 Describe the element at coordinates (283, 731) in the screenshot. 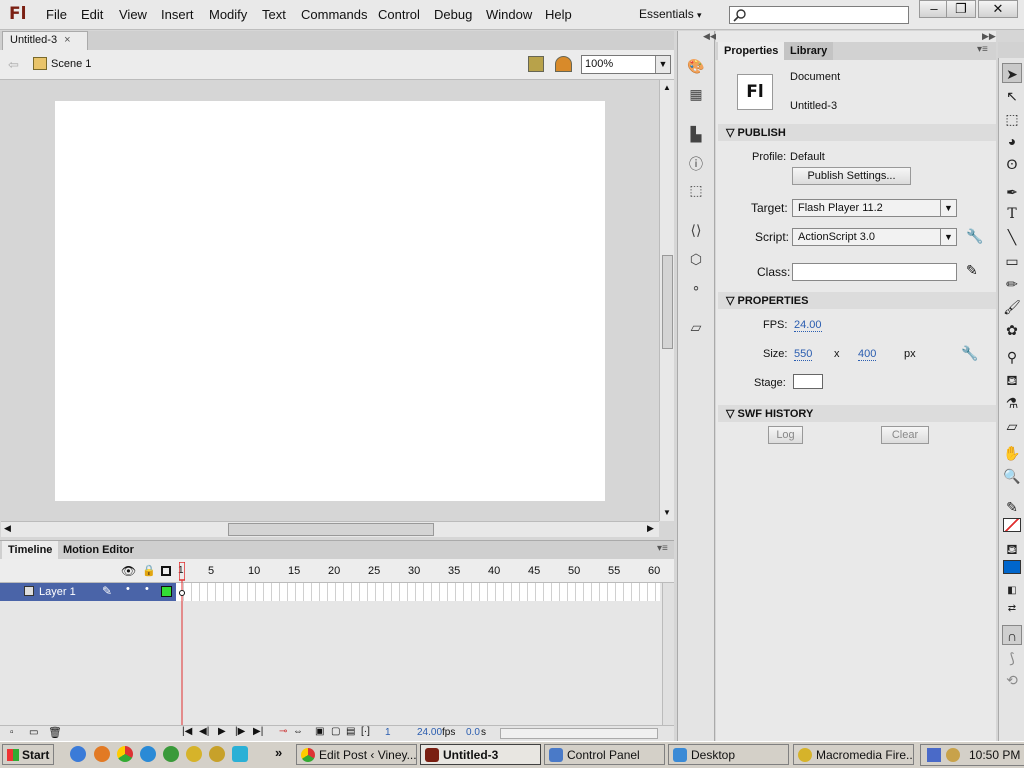

I see `loop-icon: ⊸` at that location.